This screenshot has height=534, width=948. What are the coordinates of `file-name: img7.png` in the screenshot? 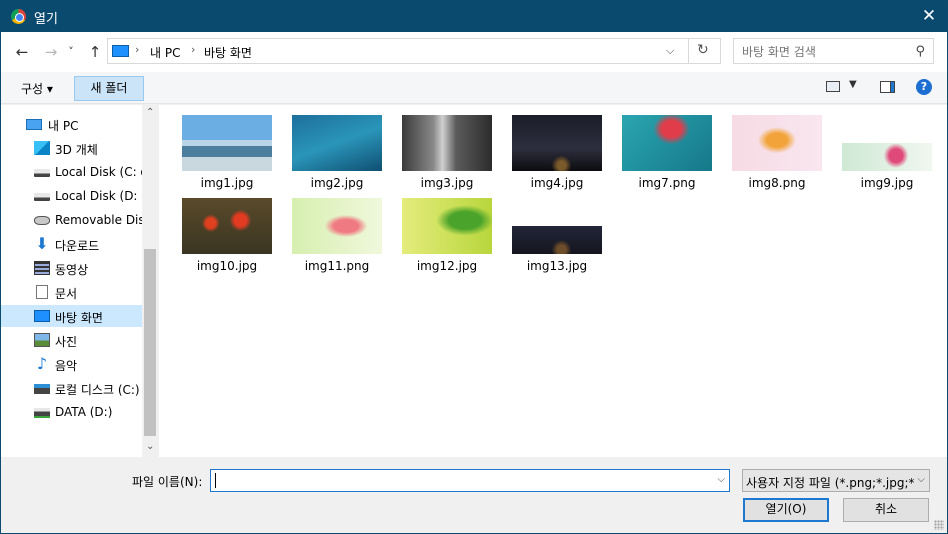 It's located at (667, 183).